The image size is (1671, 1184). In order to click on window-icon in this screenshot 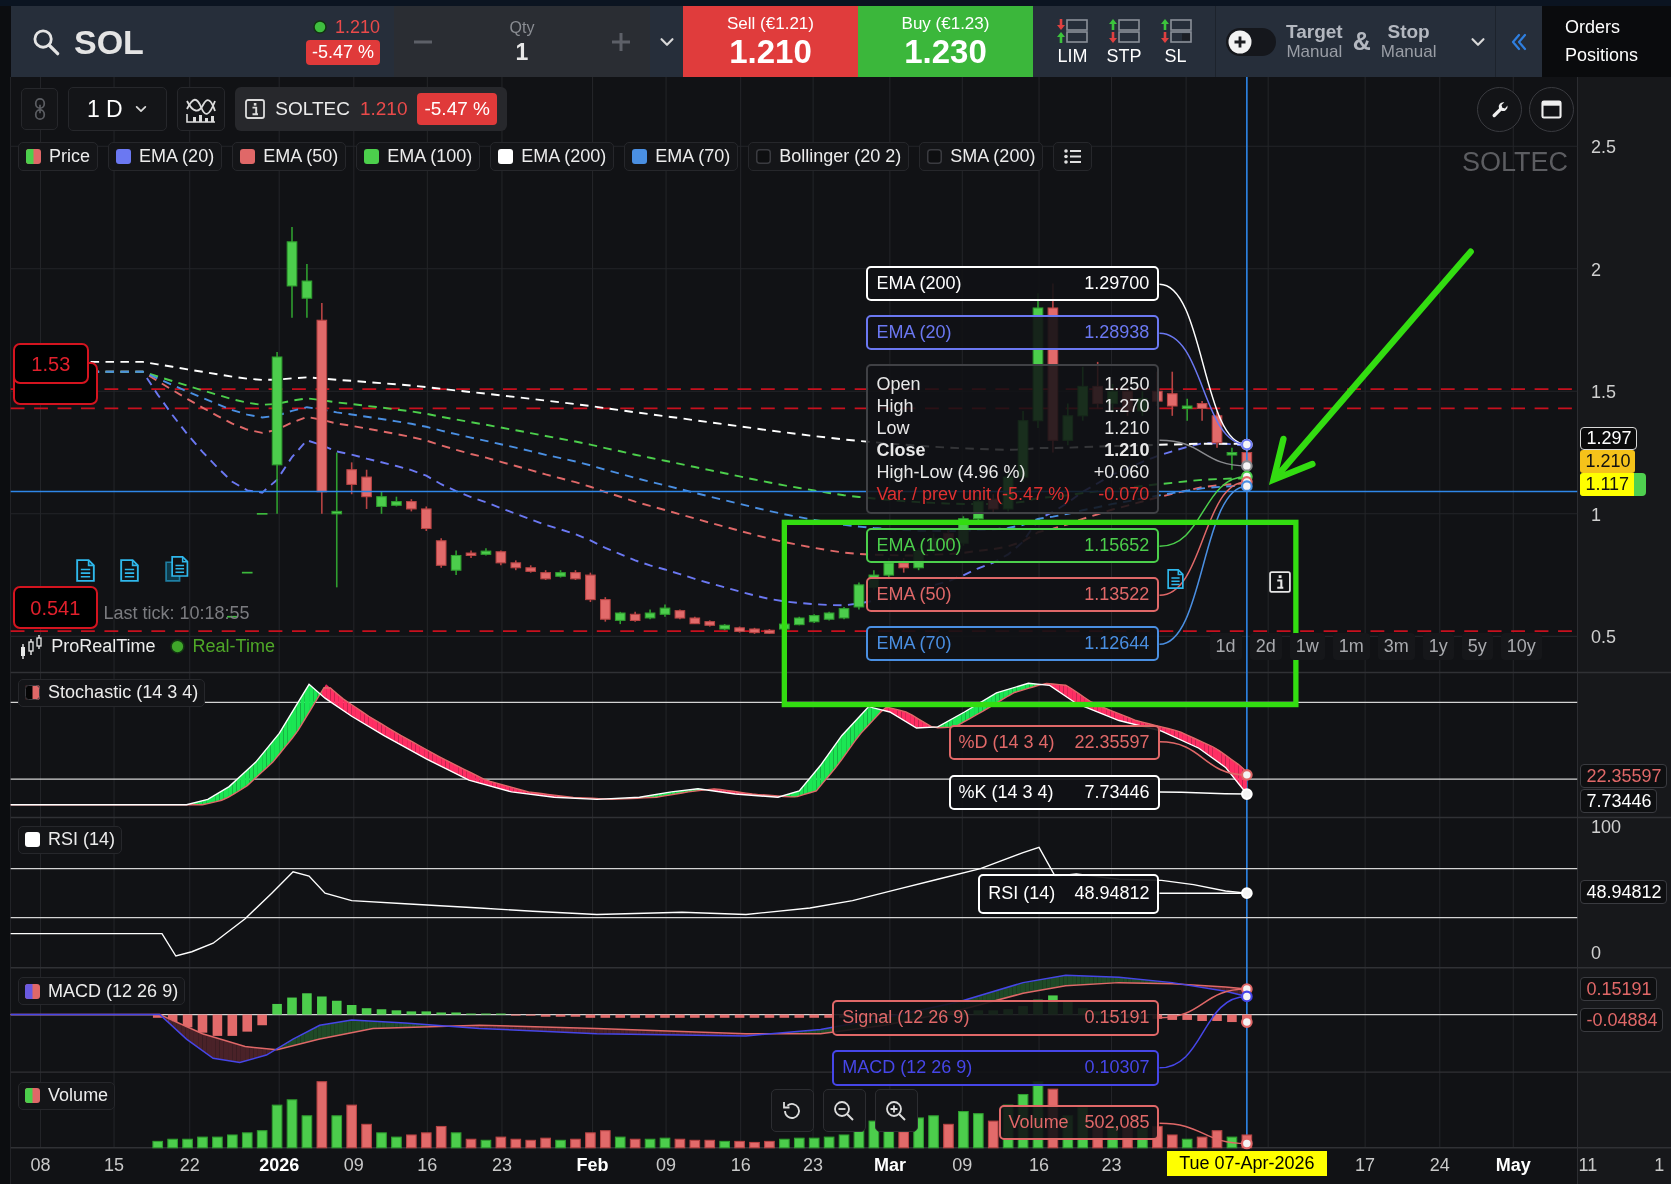, I will do `click(1551, 110)`.